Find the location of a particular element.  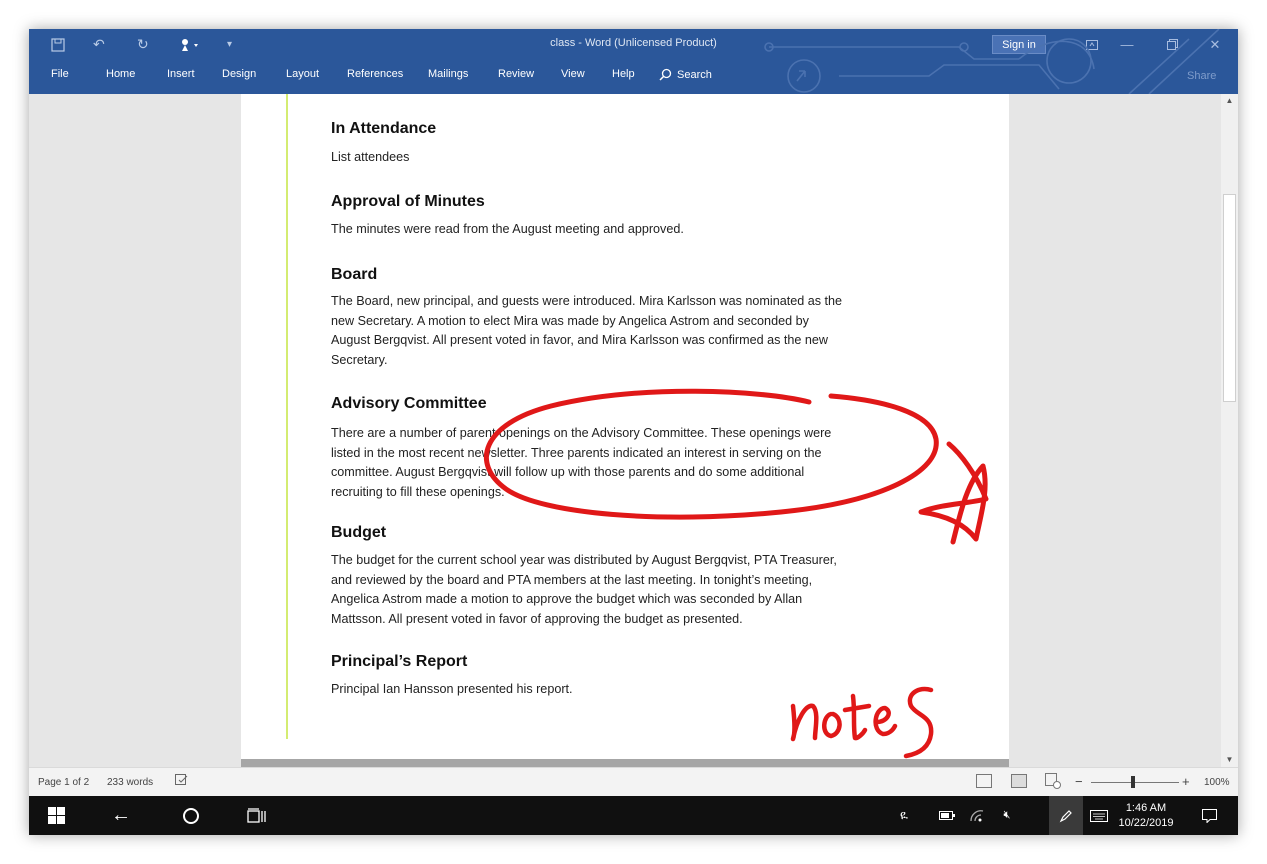

tab-mailings: Mailings is located at coordinates (448, 74).